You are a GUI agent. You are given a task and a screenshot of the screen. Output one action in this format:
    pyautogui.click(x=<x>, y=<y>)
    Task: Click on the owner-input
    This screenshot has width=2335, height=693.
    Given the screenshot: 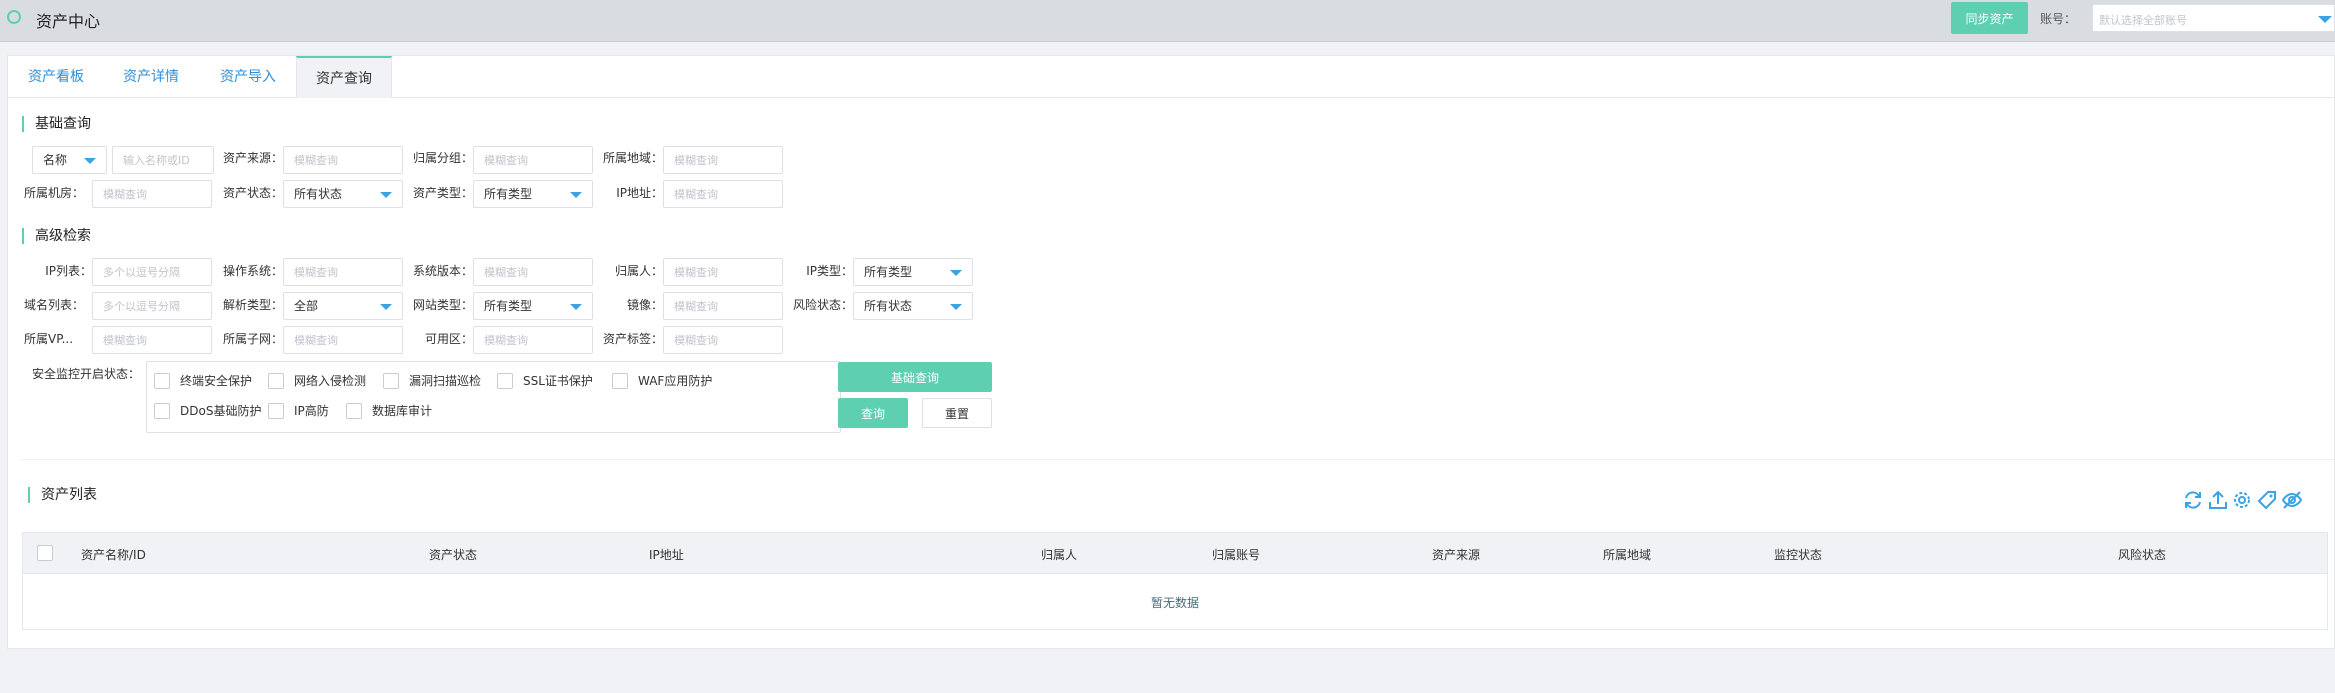 What is the action you would take?
    pyautogui.click(x=723, y=272)
    